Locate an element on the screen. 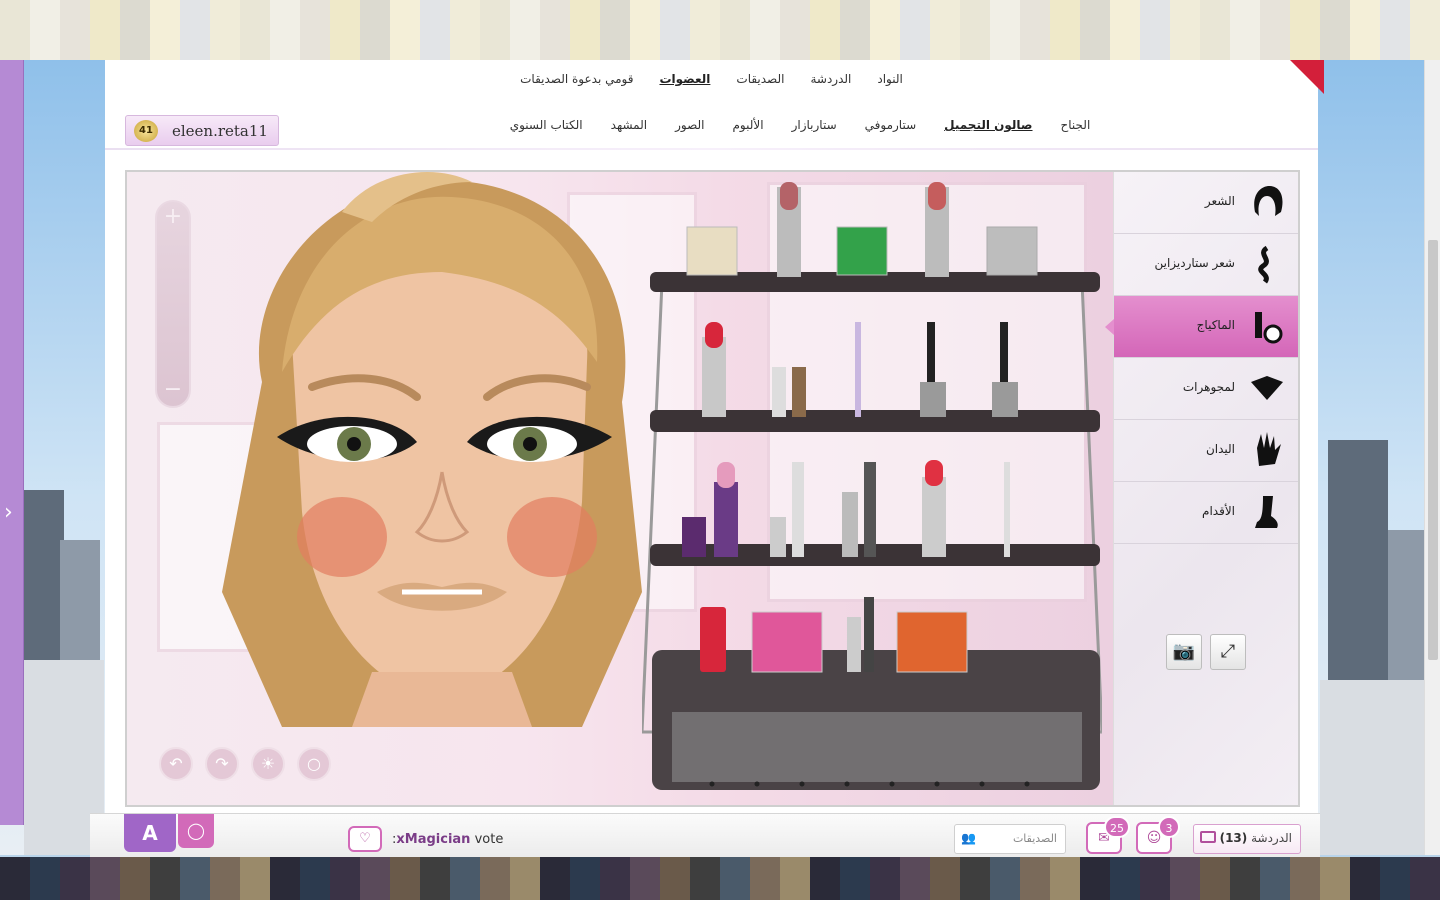 The image size is (1440, 900). jewelry-icon is located at coordinates (1267, 388).